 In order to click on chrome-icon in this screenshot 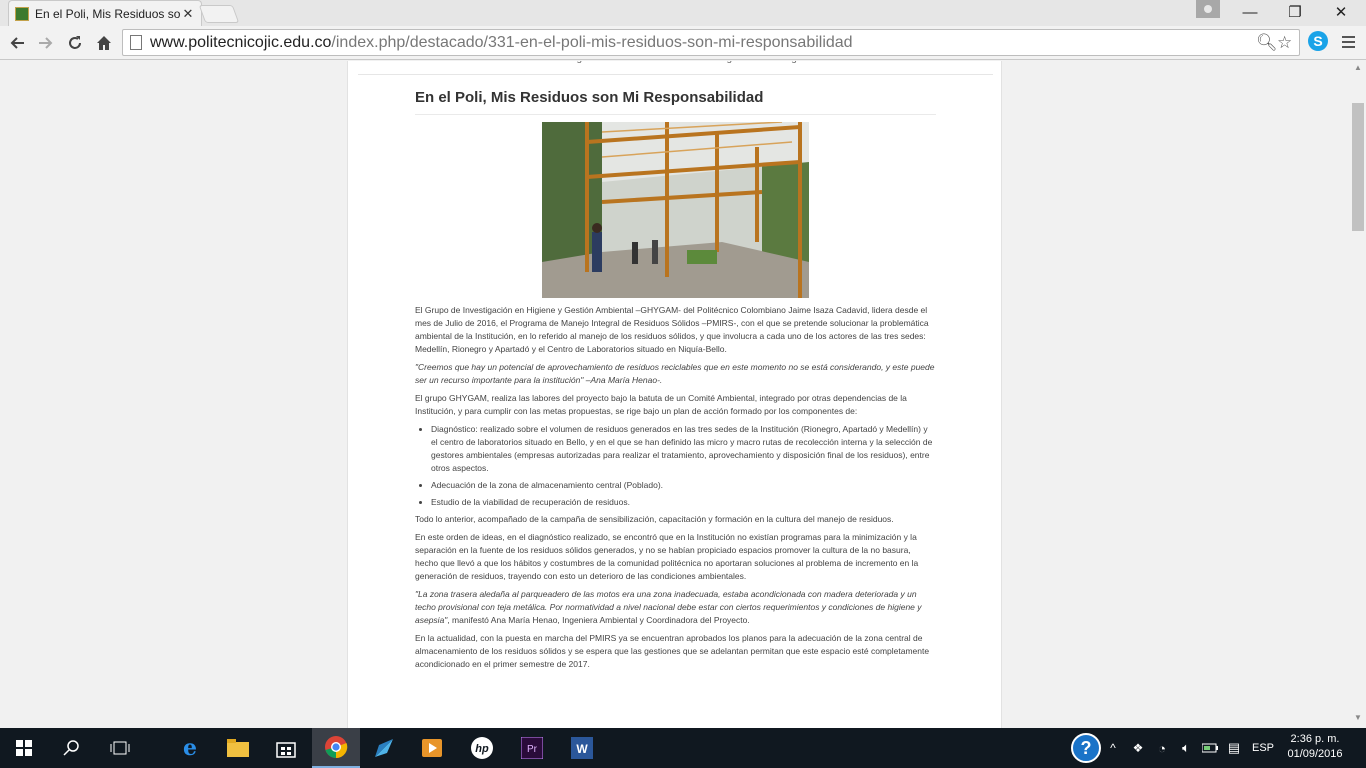, I will do `click(336, 748)`.